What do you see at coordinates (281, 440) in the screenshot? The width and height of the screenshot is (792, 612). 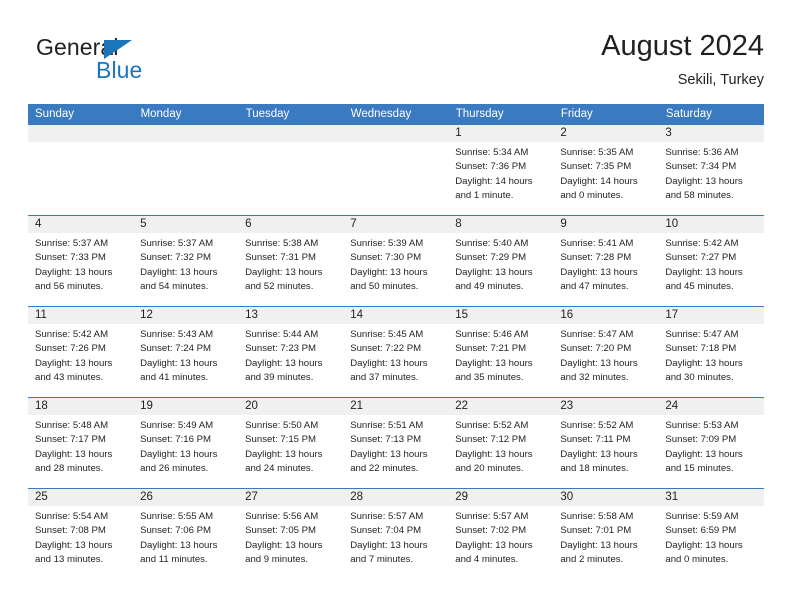 I see `sunset-text: Sunset: 7:15 PM` at bounding box center [281, 440].